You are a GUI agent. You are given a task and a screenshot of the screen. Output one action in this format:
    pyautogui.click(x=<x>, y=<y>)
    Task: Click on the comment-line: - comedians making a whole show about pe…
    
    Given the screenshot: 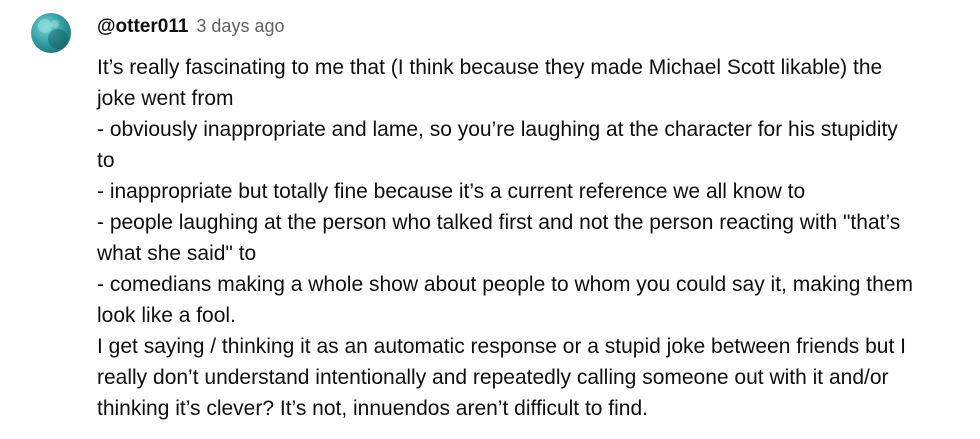 What is the action you would take?
    pyautogui.click(x=505, y=284)
    